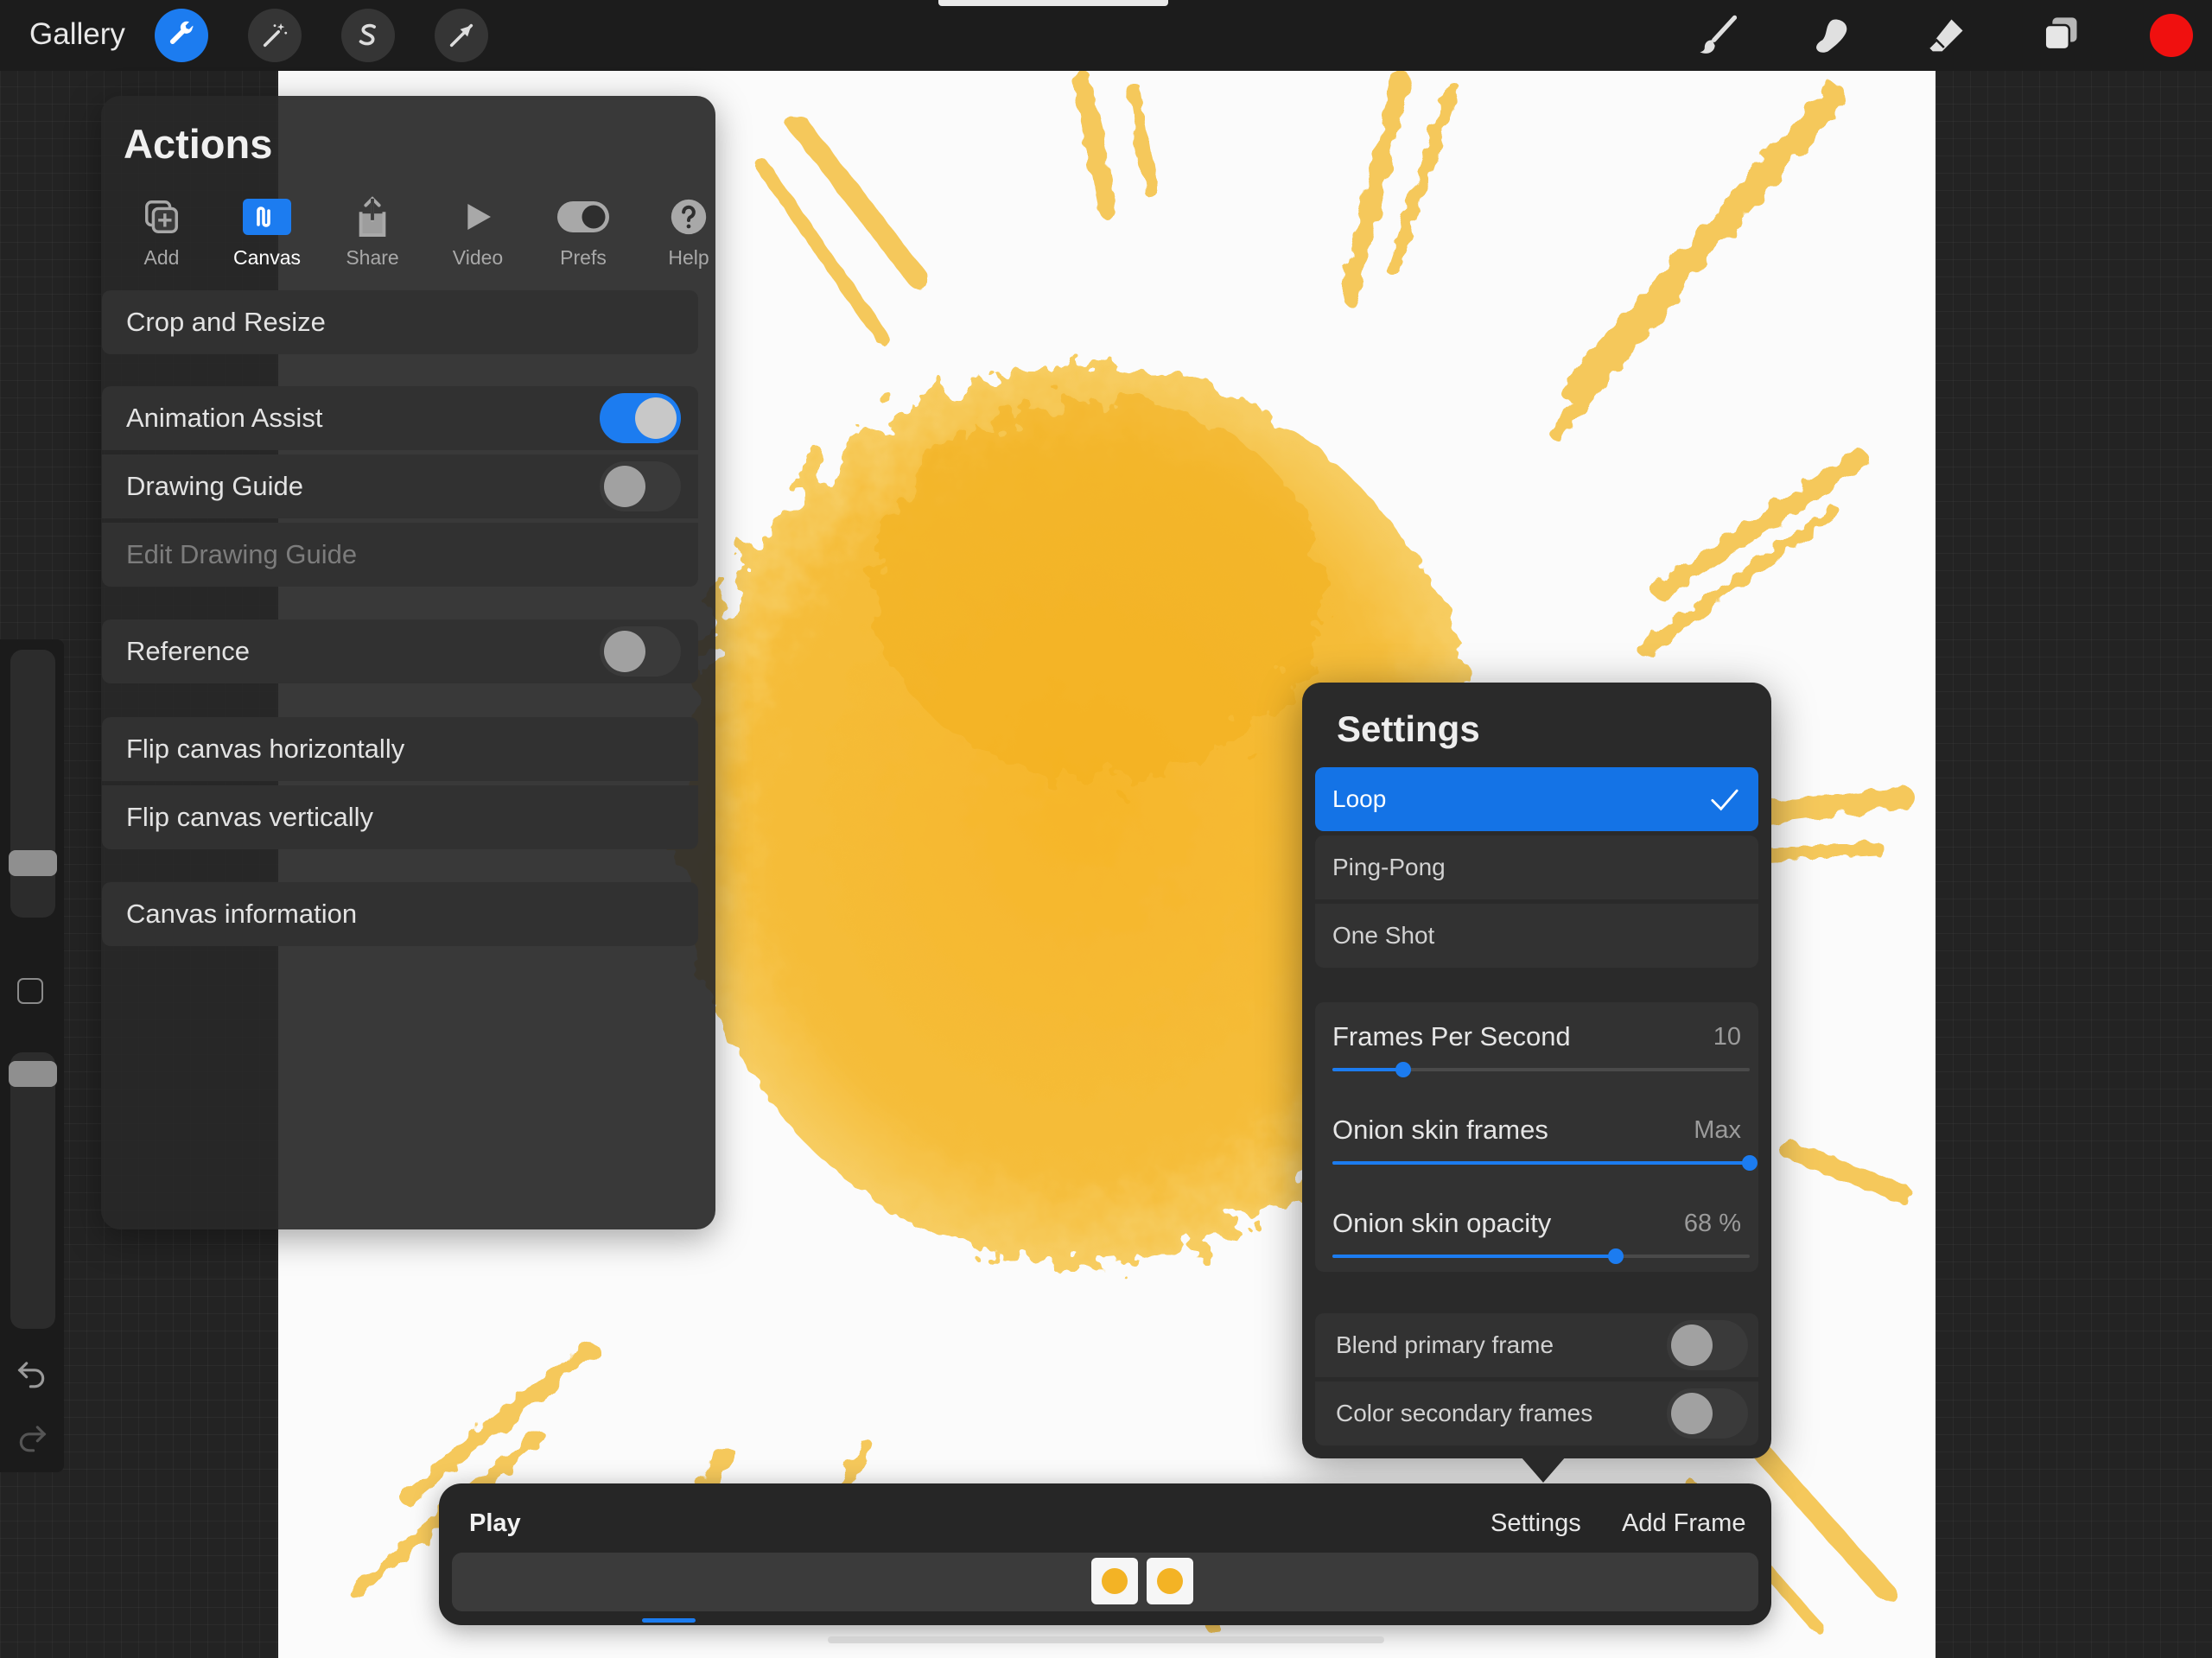  I want to click on tab-add: Add, so click(161, 230).